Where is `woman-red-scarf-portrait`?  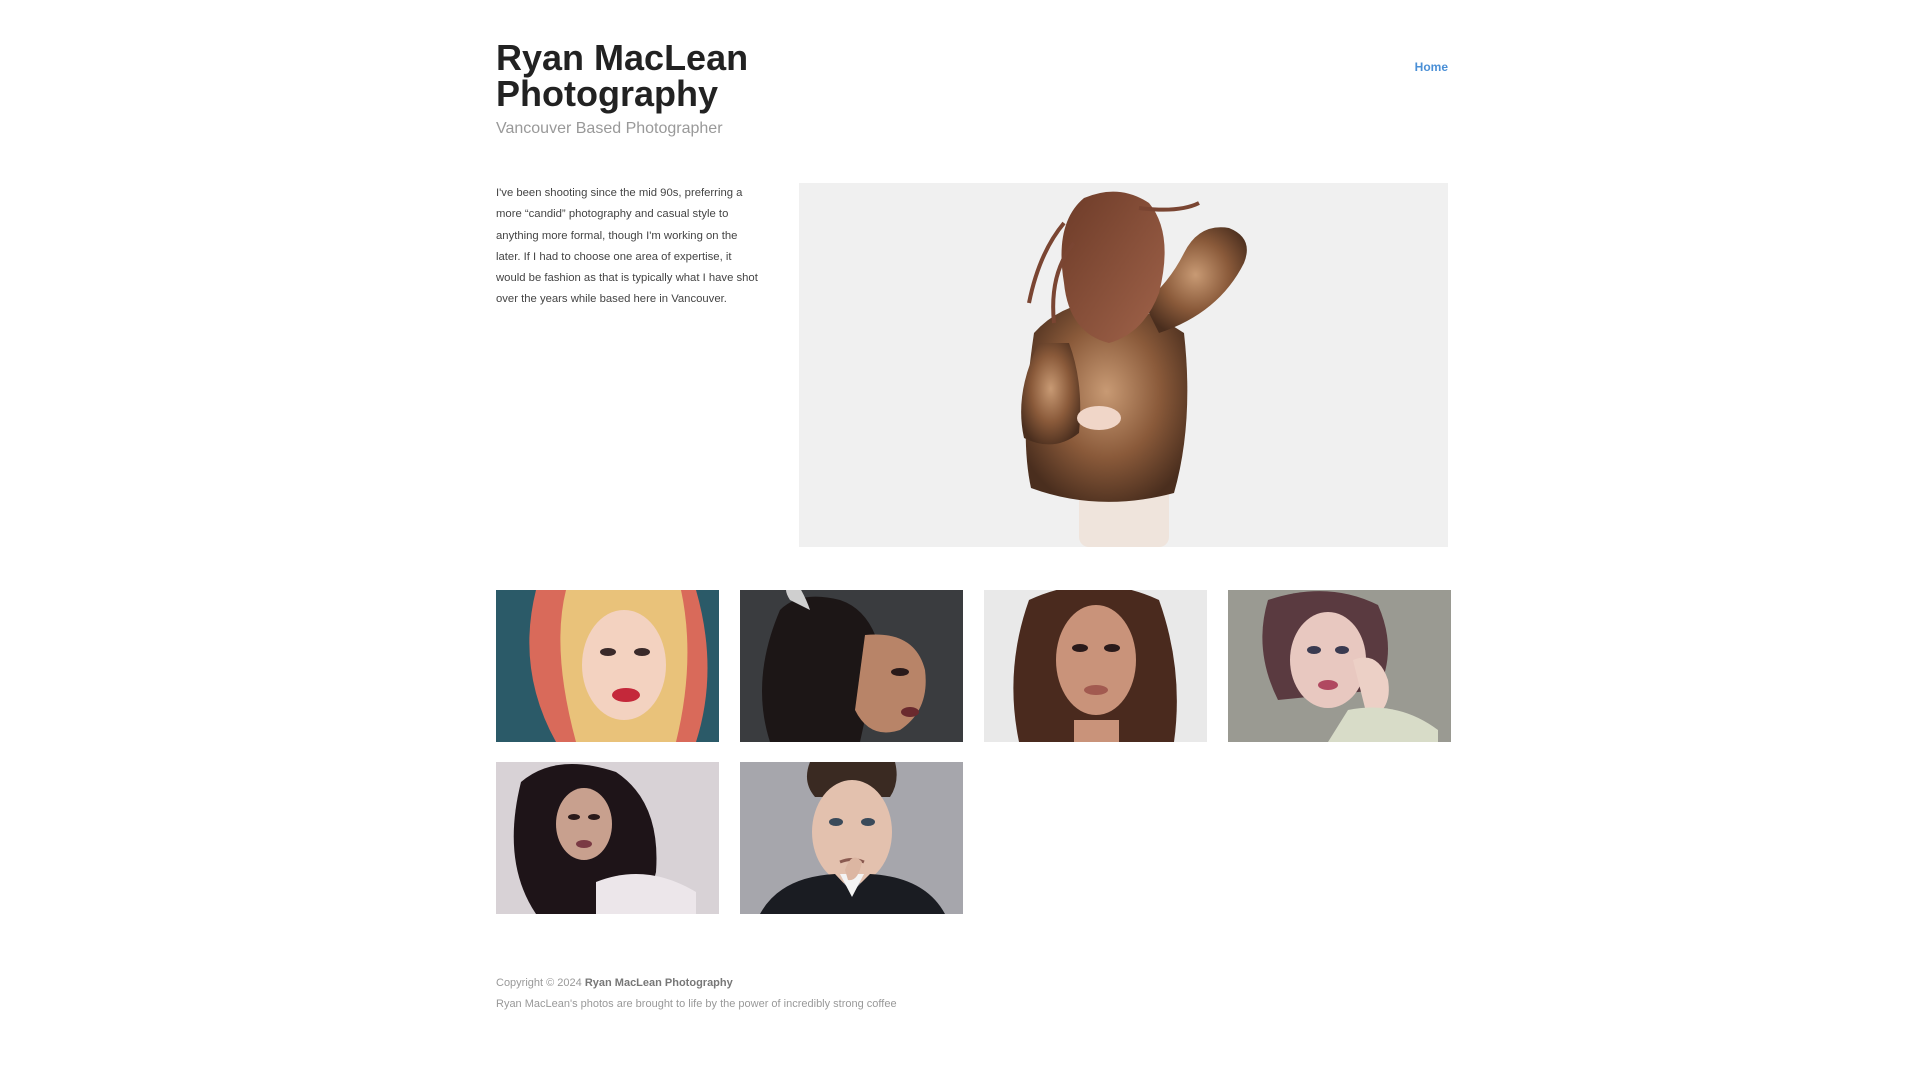
woman-red-scarf-portrait is located at coordinates (607, 666).